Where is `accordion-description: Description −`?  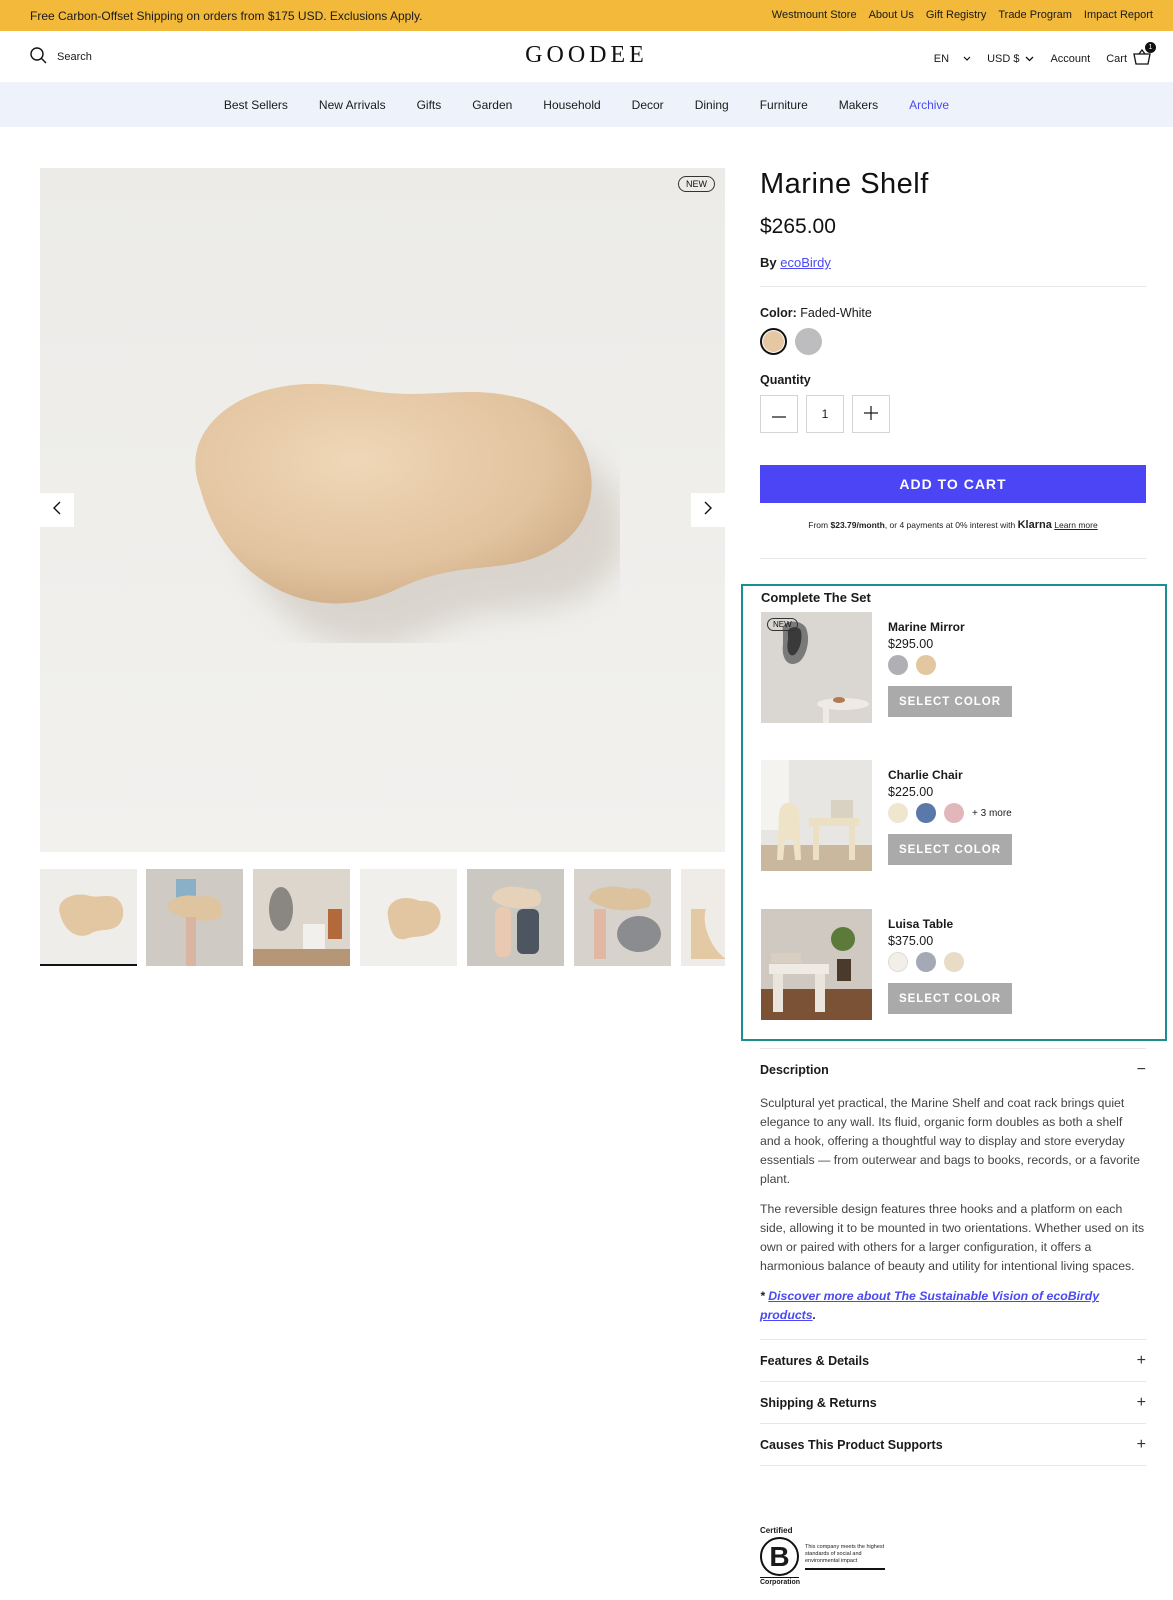 accordion-description: Description − is located at coordinates (953, 1070).